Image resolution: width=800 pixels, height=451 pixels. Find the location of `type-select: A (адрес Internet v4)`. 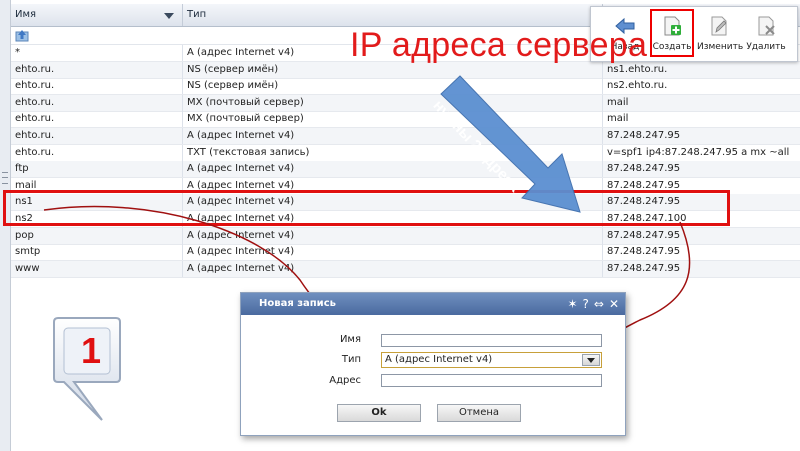

type-select: A (адрес Internet v4) is located at coordinates (491, 360).